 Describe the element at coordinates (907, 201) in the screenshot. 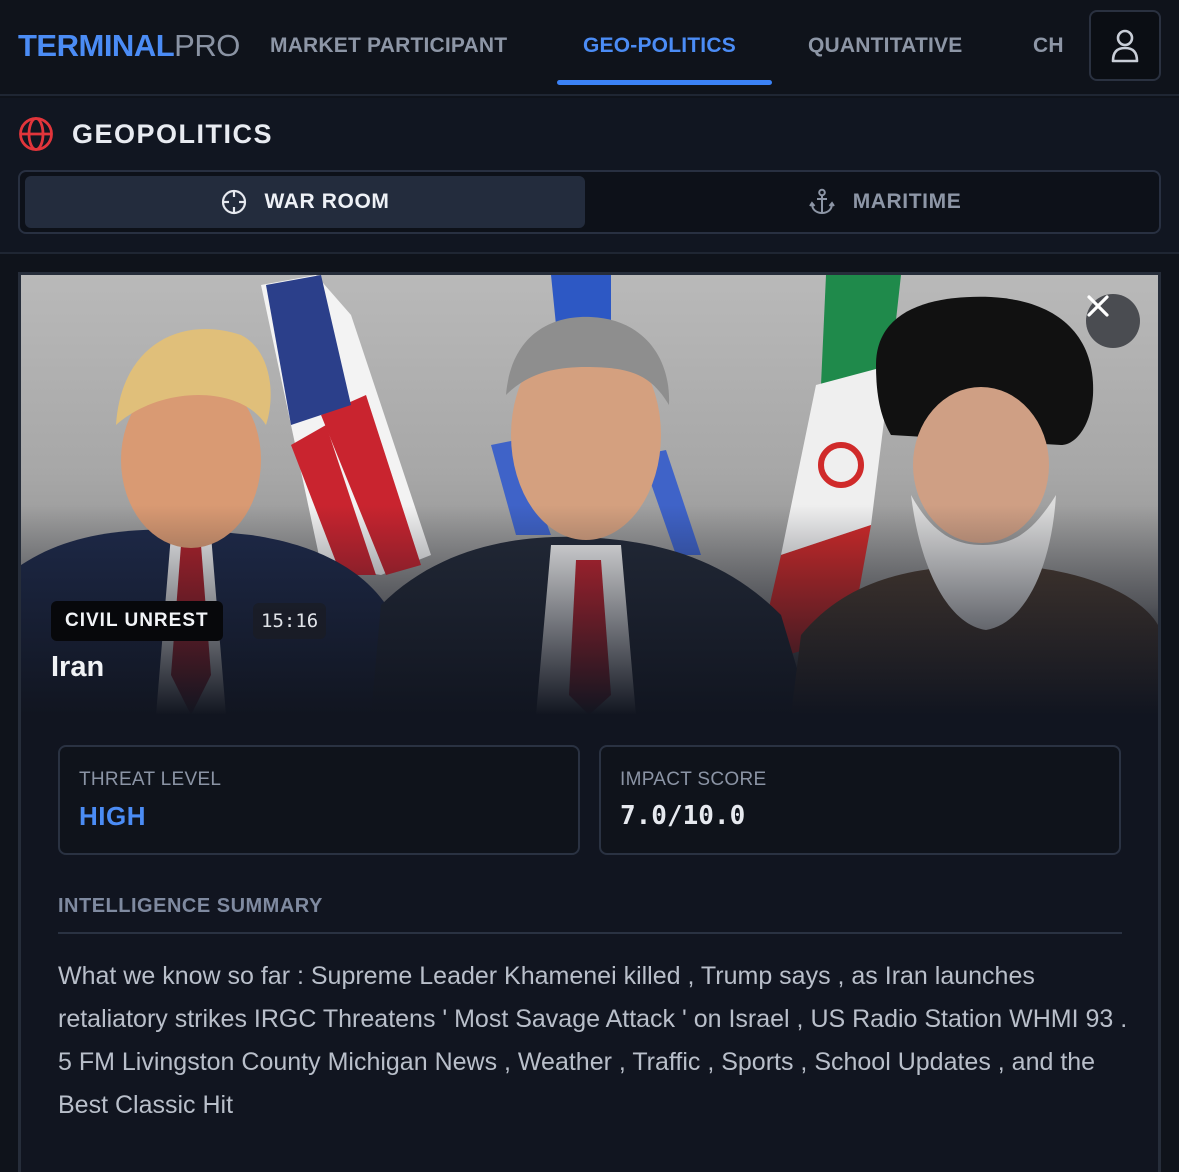

I see `subtab-maritime-label: MARITIME` at that location.